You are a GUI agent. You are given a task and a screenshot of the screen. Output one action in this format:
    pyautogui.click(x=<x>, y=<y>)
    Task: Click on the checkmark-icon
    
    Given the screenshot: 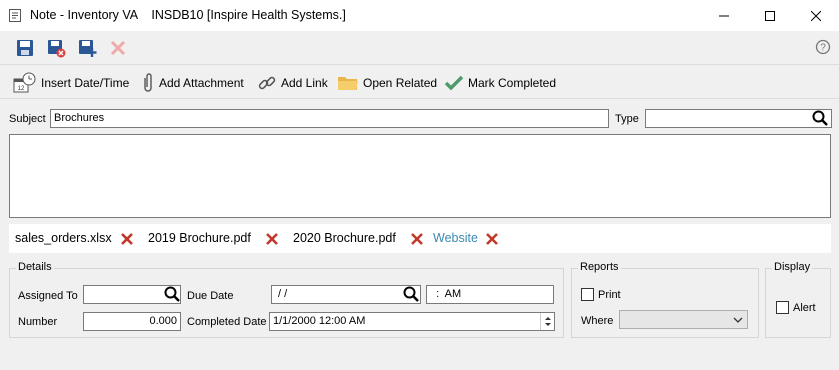 What is the action you would take?
    pyautogui.click(x=454, y=82)
    